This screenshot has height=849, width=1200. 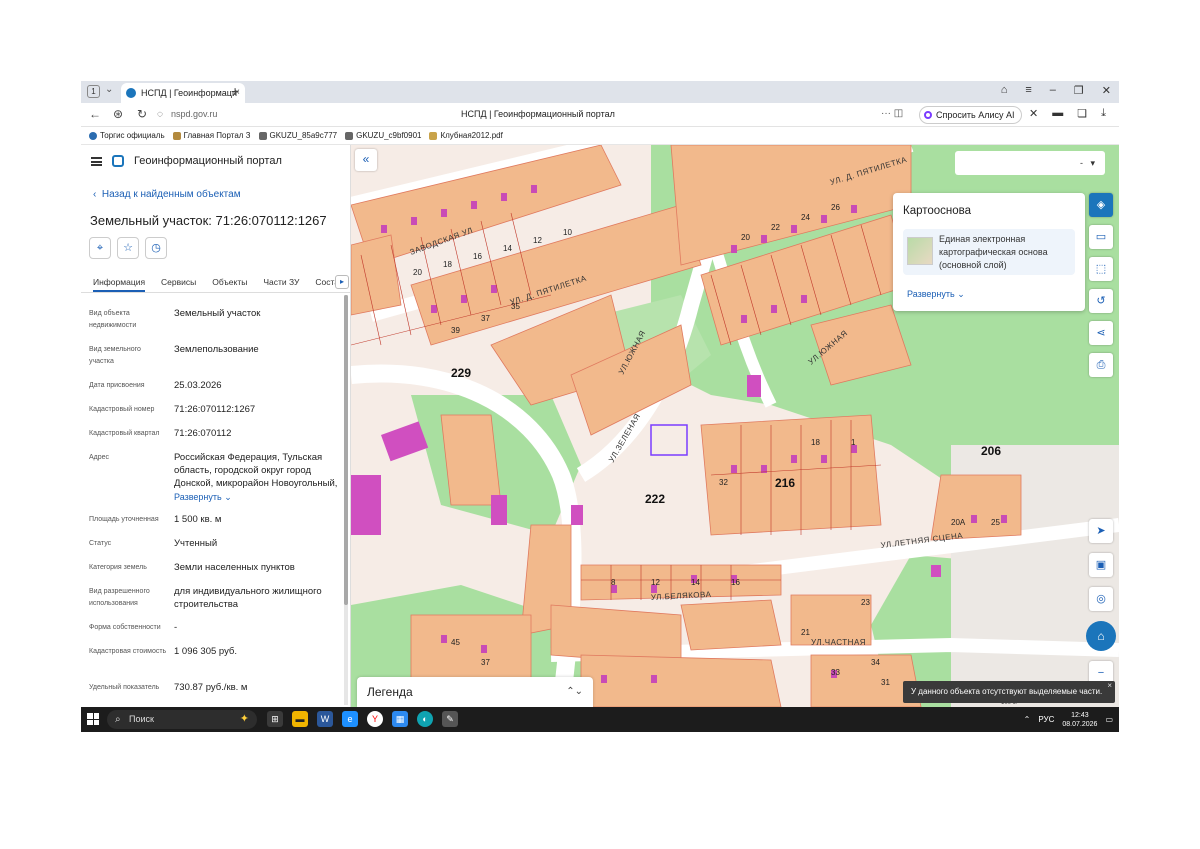 What do you see at coordinates (375, 719) in the screenshot?
I see `yandex-browser-icon: Y` at bounding box center [375, 719].